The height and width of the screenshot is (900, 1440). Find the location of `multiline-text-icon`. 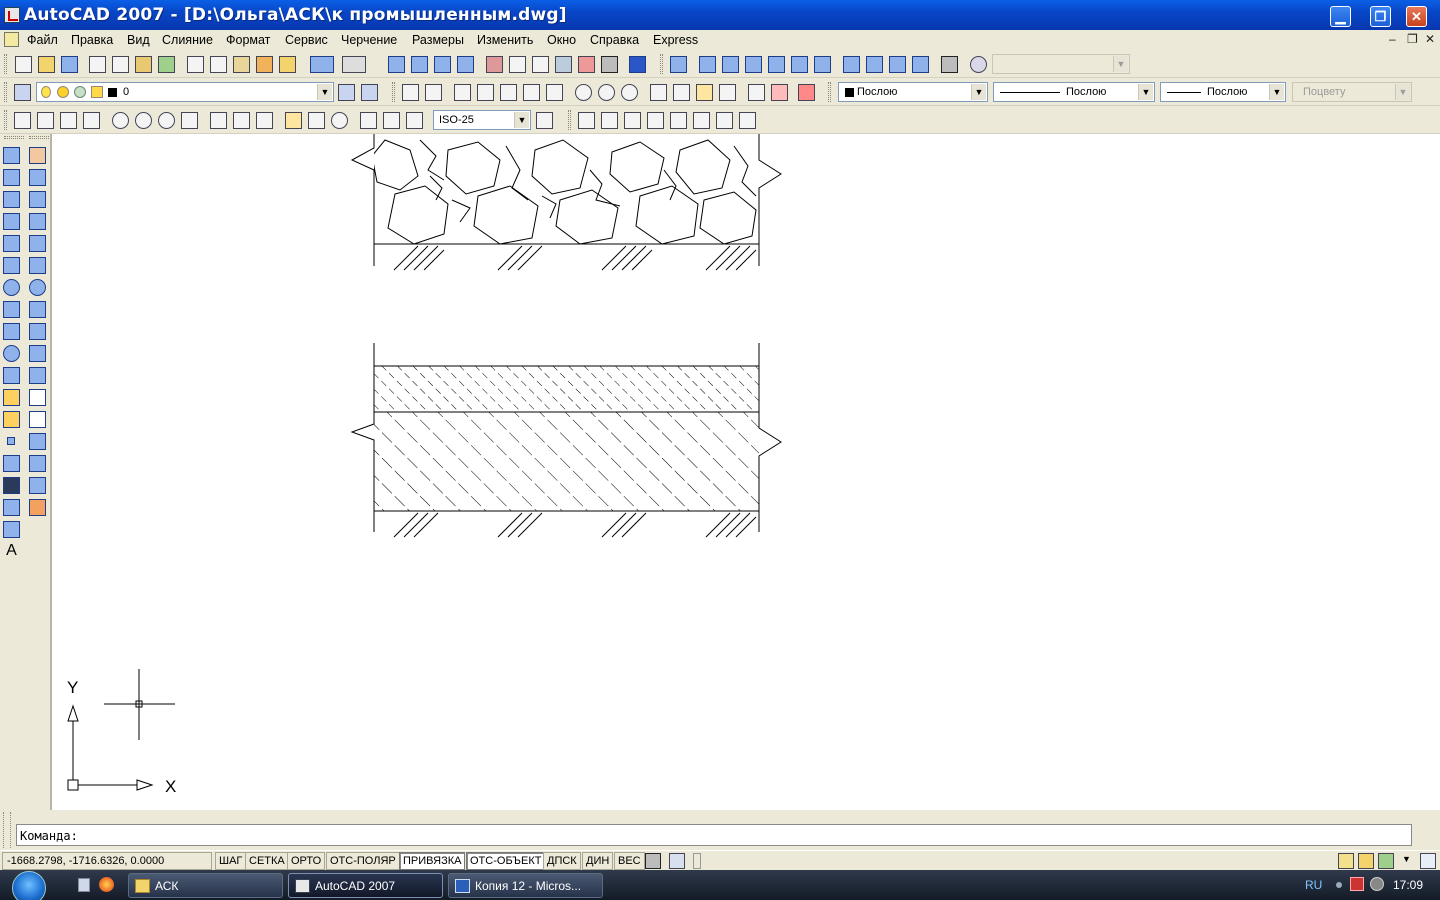

multiline-text-icon is located at coordinates (586, 120).